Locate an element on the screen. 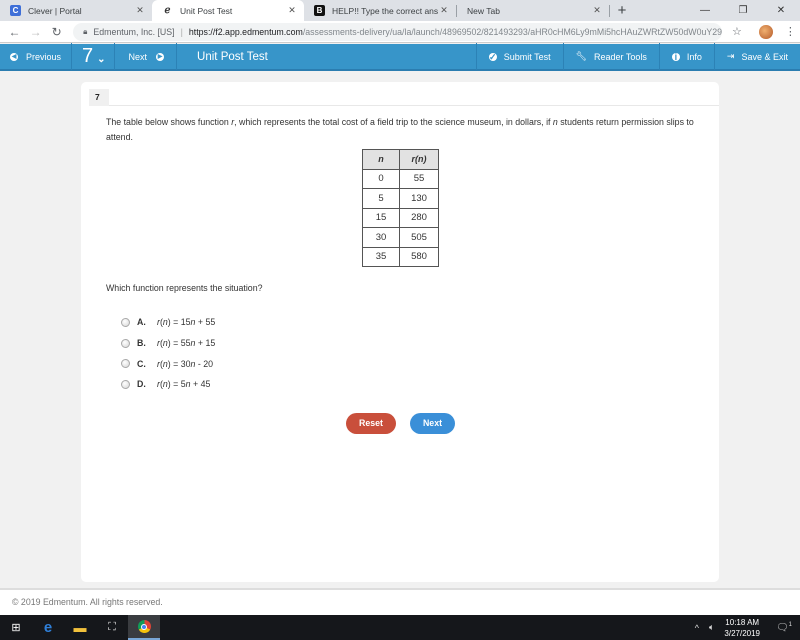 The height and width of the screenshot is (640, 800). question-number-badge: 7 is located at coordinates (99, 97).